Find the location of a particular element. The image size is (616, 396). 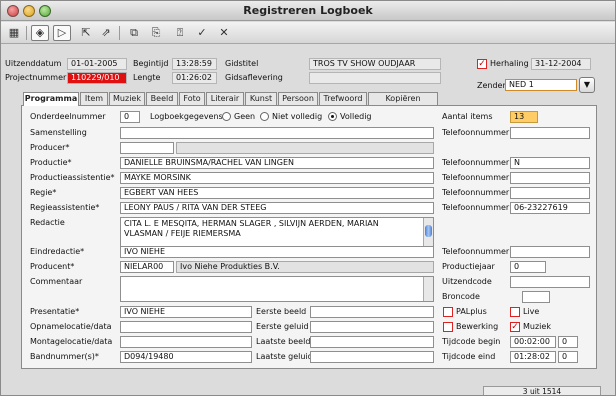

projectnummer-value: 110229/010 is located at coordinates (97, 78).